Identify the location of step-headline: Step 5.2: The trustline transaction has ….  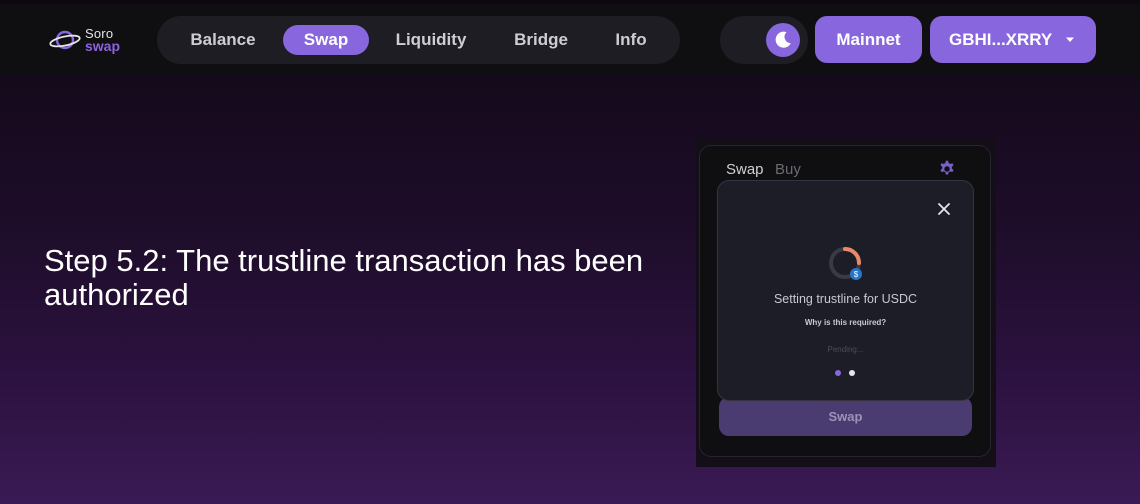
(344, 277).